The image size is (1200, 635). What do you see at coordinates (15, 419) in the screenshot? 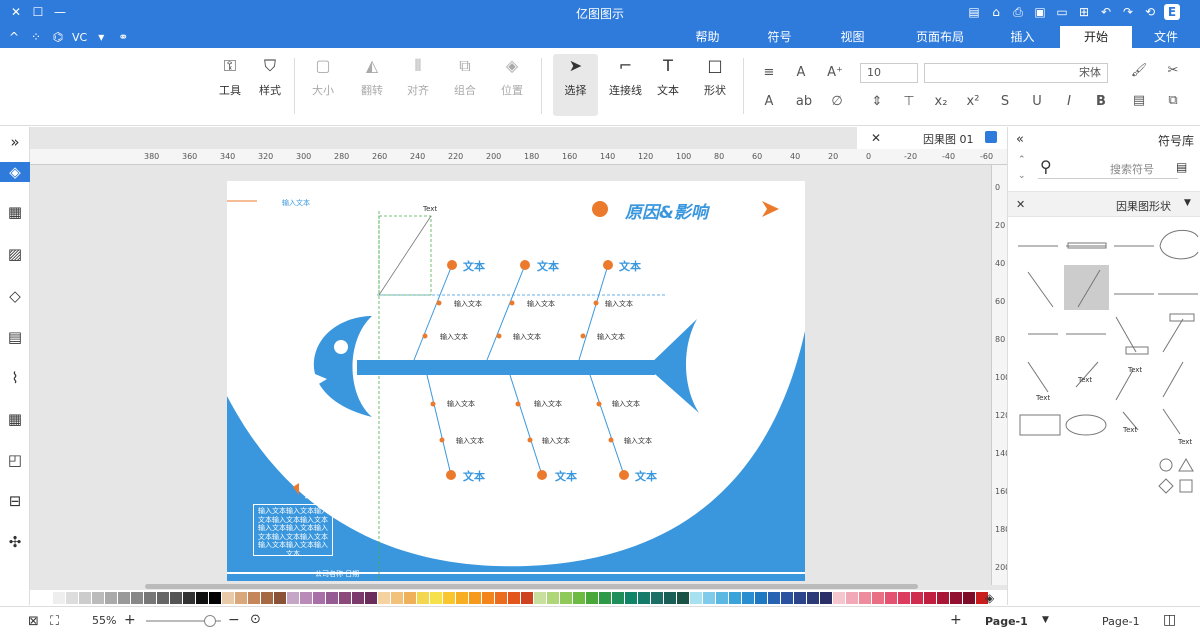
I see `table-icon: ▦` at bounding box center [15, 419].